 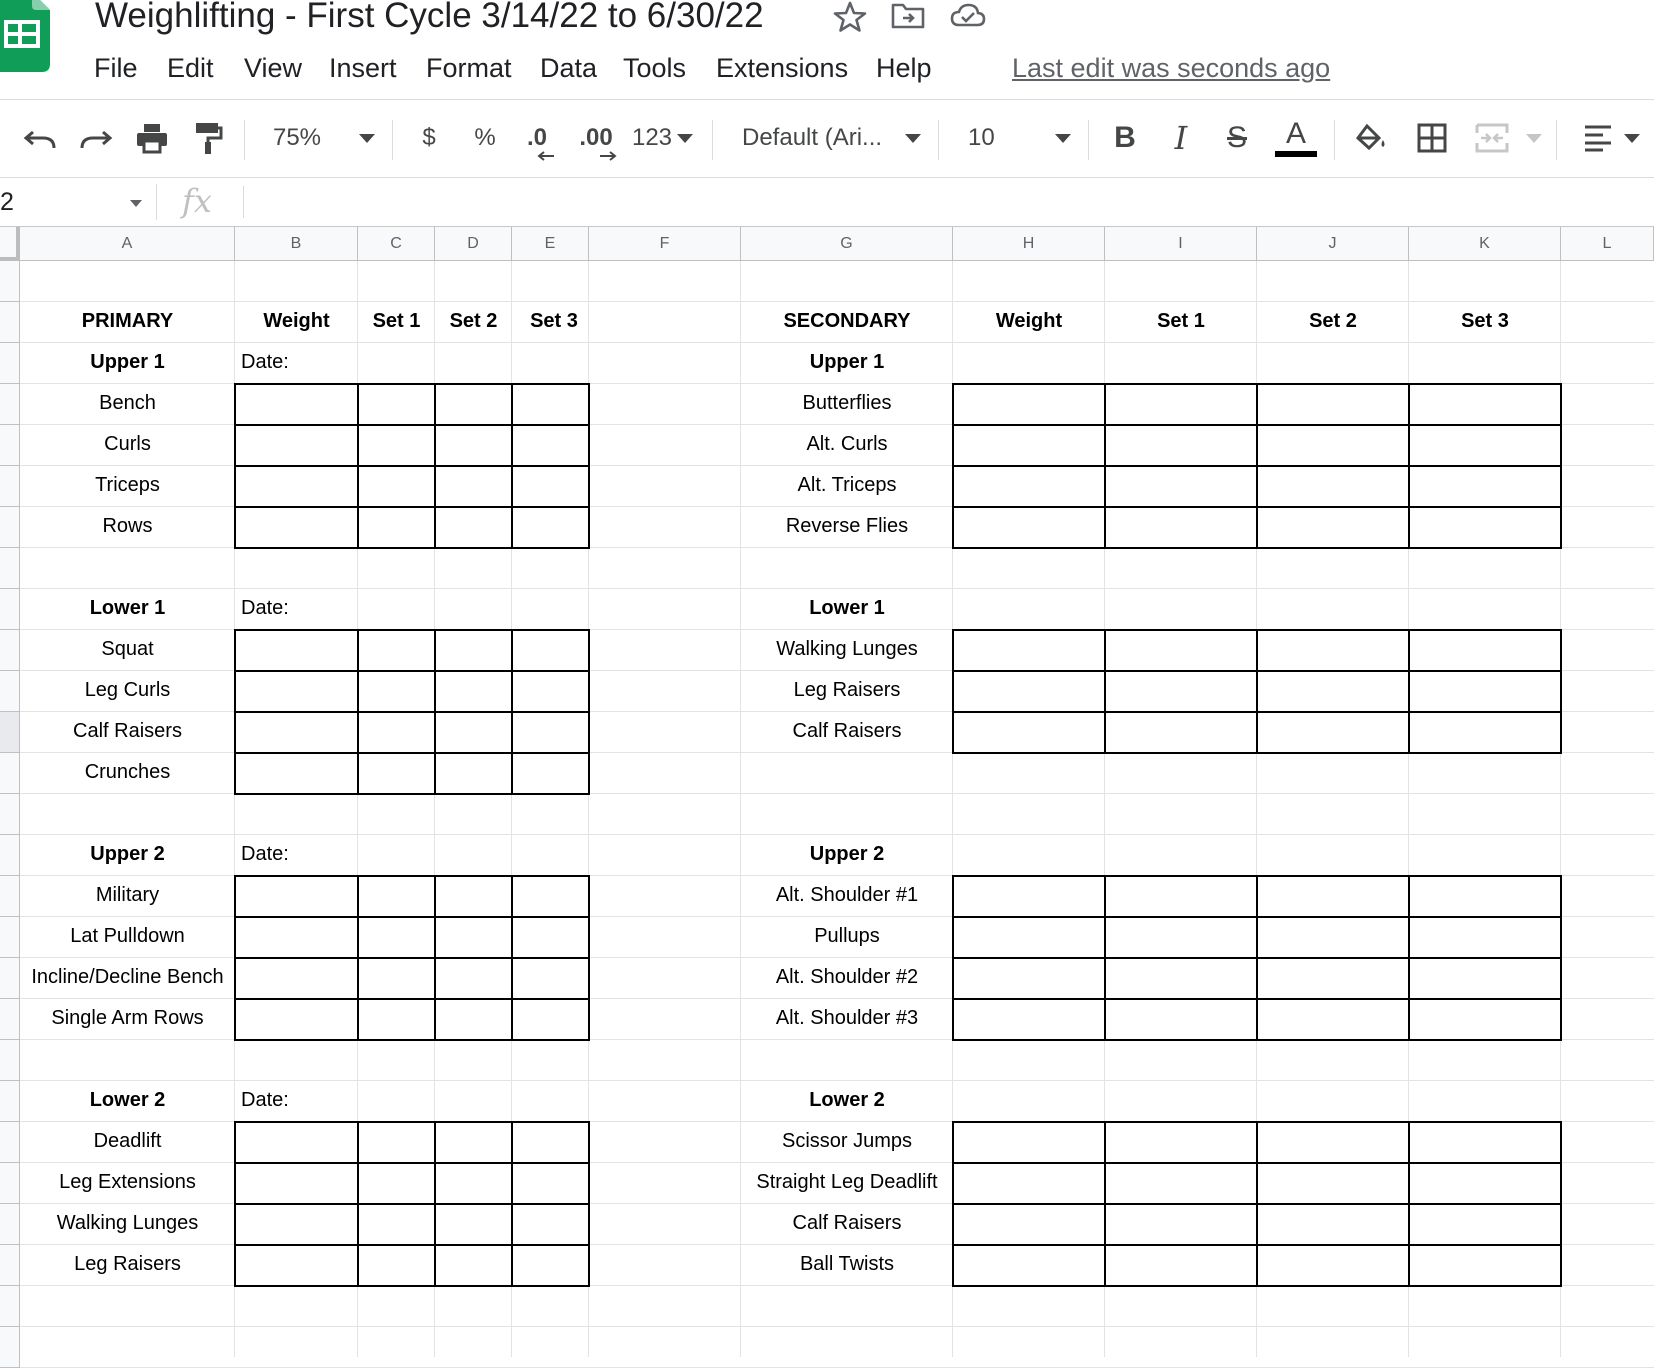 I want to click on column-header-e: E, so click(x=550, y=244).